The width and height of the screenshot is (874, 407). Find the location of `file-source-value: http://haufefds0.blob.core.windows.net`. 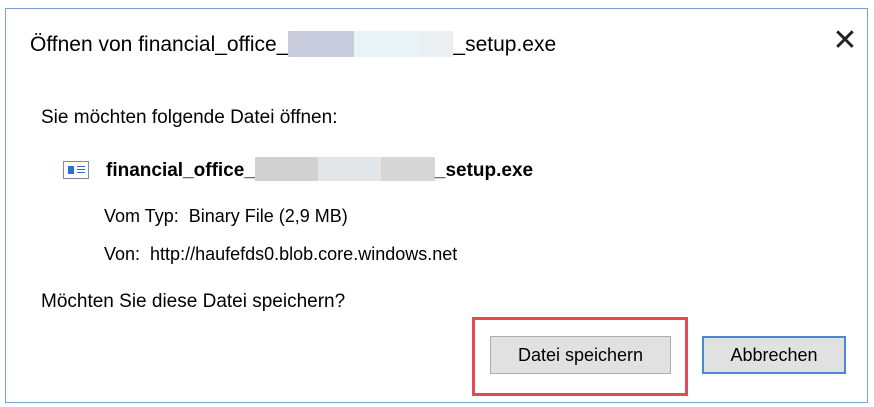

file-source-value: http://haufefds0.blob.core.windows.net is located at coordinates (304, 254).